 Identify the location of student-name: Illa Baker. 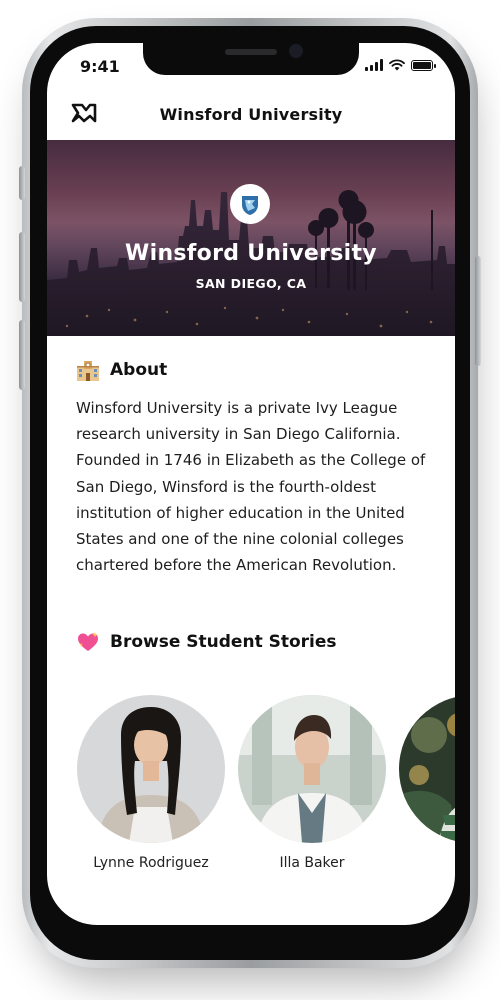
(312, 863).